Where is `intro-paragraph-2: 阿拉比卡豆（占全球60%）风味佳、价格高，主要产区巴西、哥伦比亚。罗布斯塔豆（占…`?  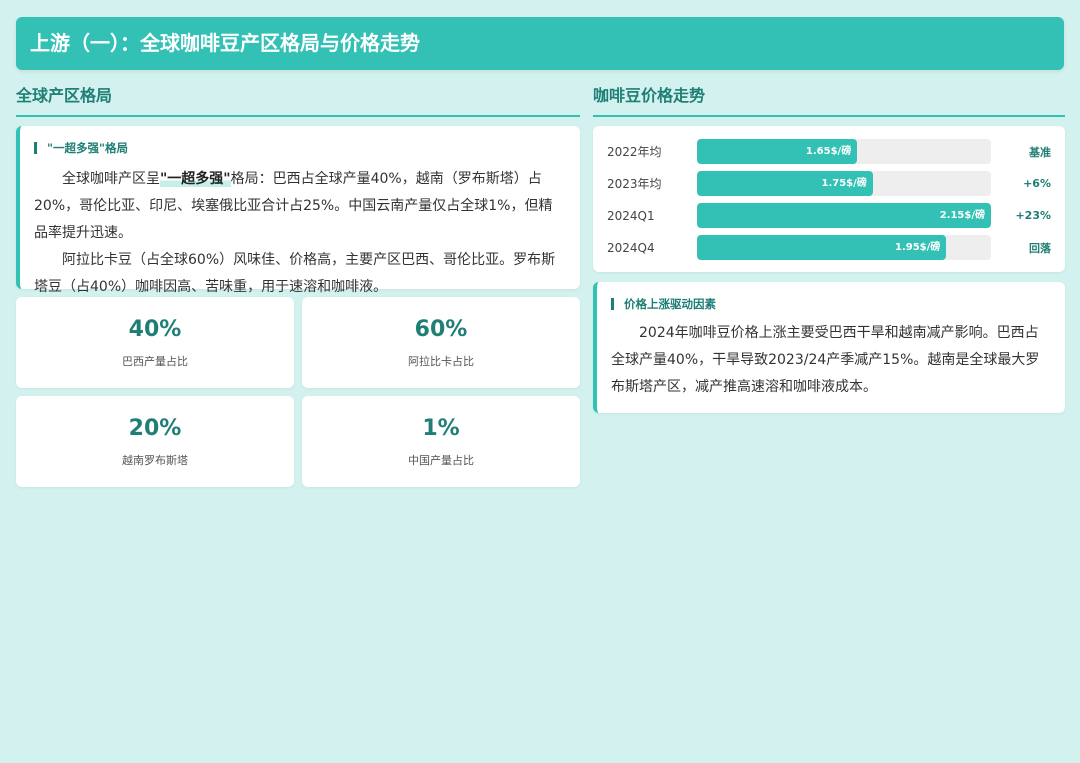 intro-paragraph-2: 阿拉比卡豆（占全球60%）风味佳、价格高，主要产区巴西、哥伦比亚。罗布斯塔豆（占… is located at coordinates (295, 273).